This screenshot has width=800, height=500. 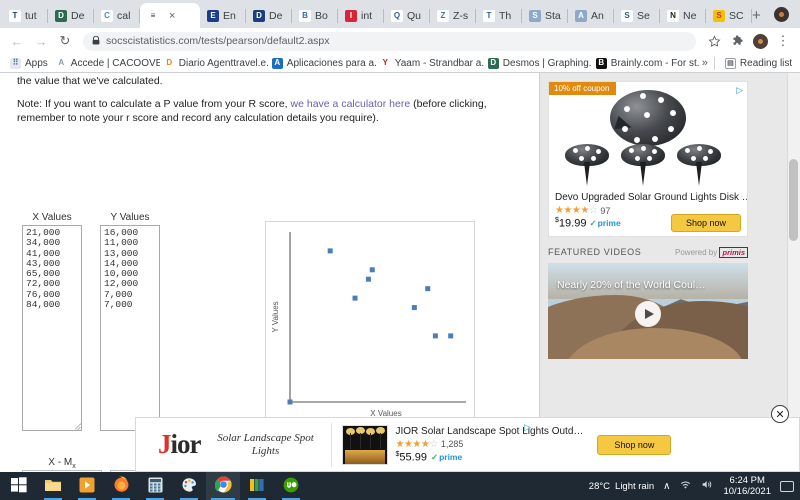 I want to click on clock-time: 6:24 PM, so click(x=747, y=480).